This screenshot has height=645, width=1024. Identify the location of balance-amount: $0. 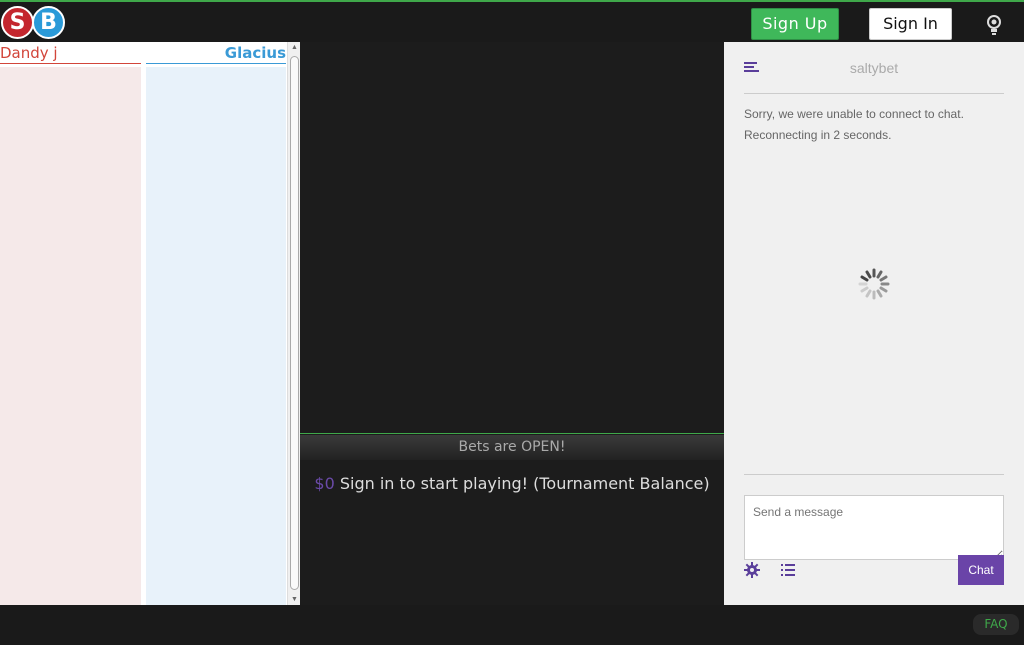
(324, 483).